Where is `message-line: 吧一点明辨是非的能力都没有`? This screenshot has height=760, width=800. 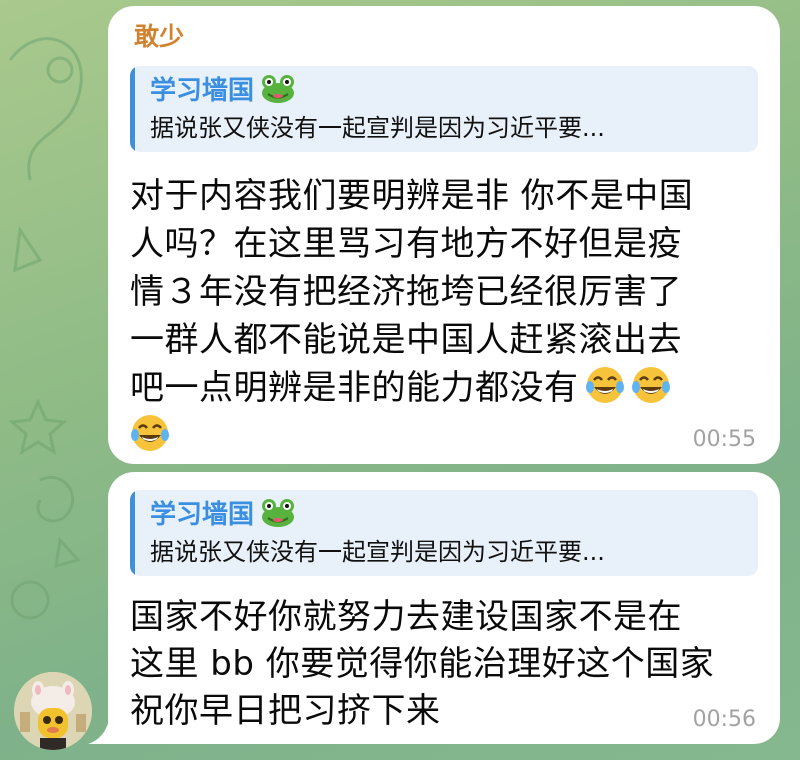
message-line: 吧一点明辨是非的能力都没有 is located at coordinates (354, 388).